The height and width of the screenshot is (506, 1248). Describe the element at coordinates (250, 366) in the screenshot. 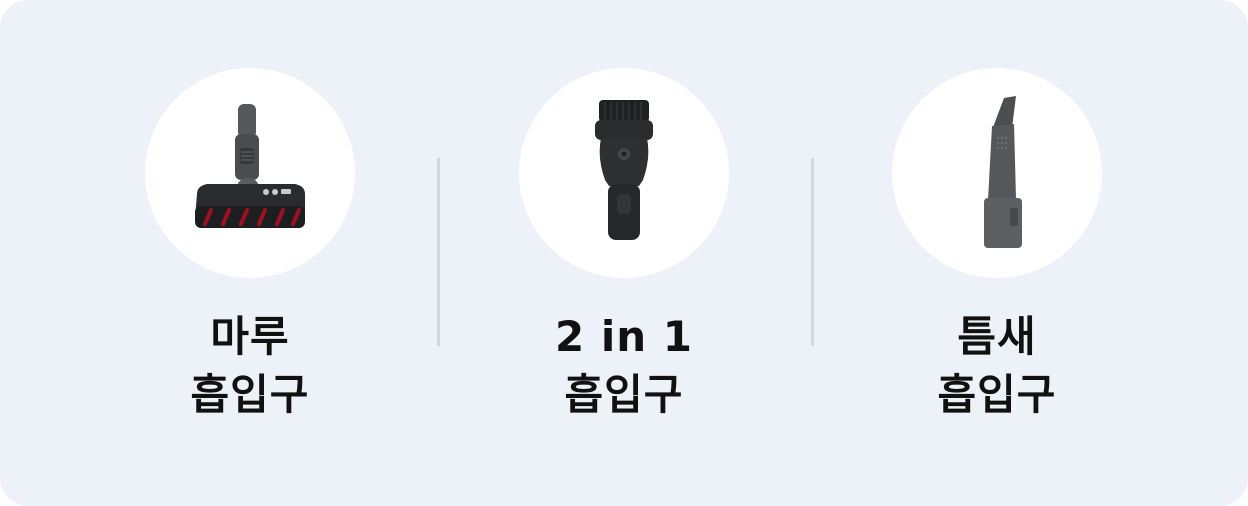

I see `nozzle-label: 마루 흡입구` at that location.